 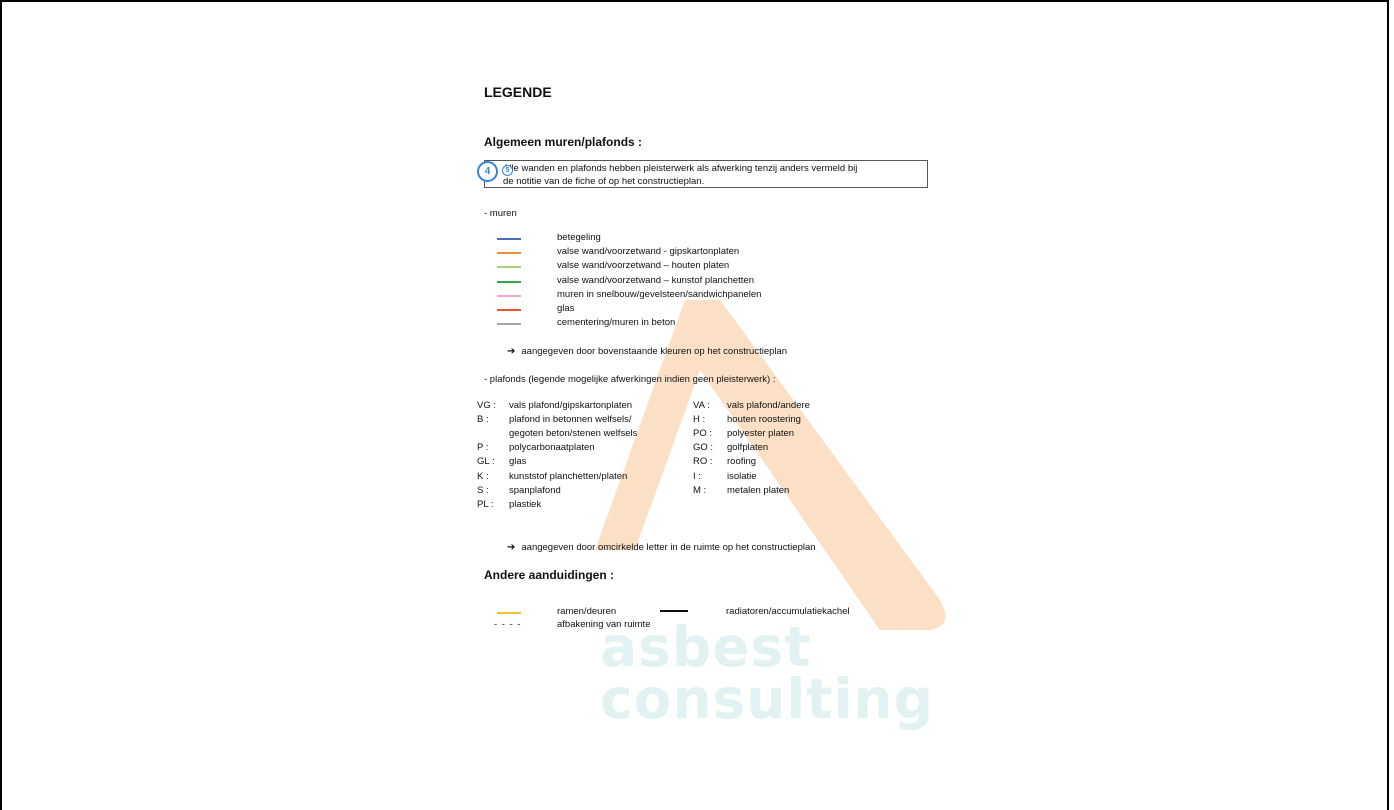 What do you see at coordinates (525, 504) in the screenshot?
I see `ceiling-label: plastiek` at bounding box center [525, 504].